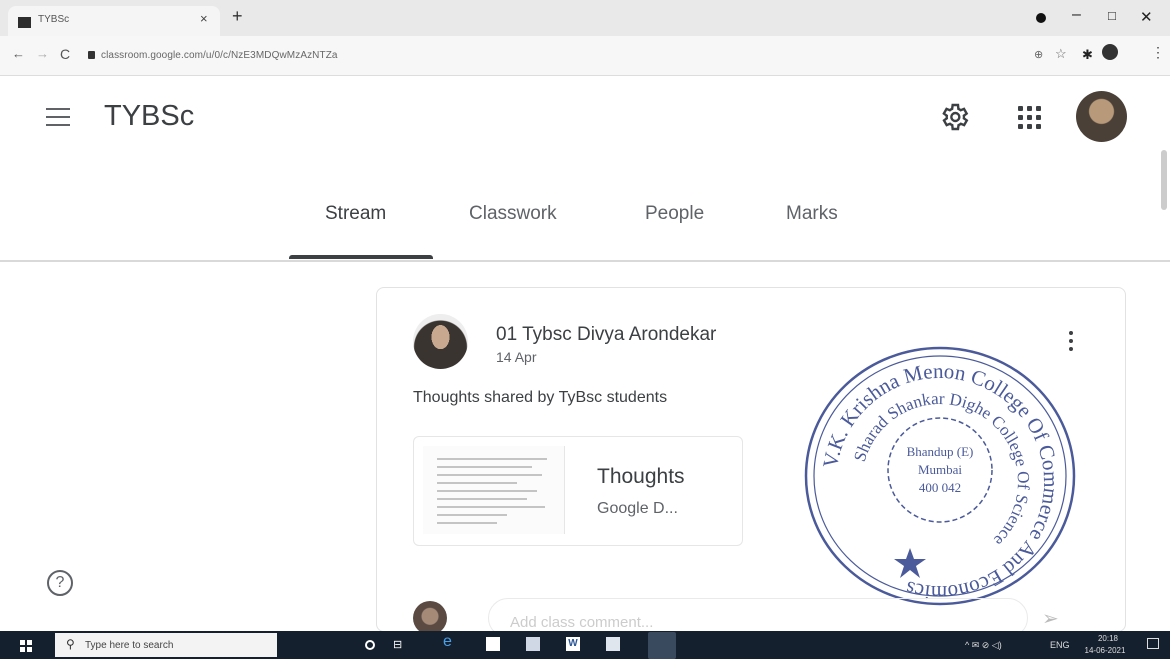  I want to click on tab-people: People, so click(674, 214).